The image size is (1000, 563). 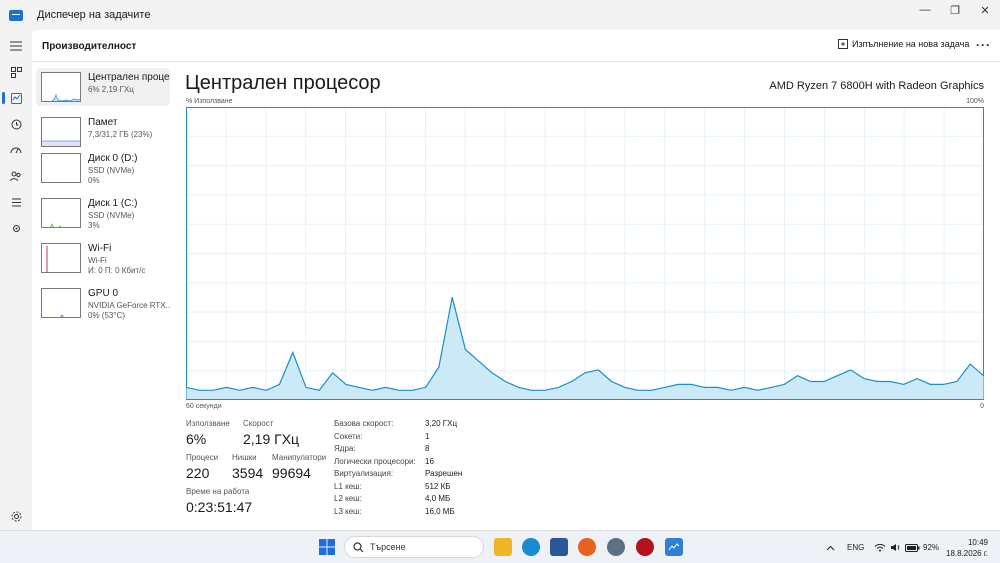 I want to click on stat-uptime: Време на работа 0:23:51:47, so click(x=219, y=501).